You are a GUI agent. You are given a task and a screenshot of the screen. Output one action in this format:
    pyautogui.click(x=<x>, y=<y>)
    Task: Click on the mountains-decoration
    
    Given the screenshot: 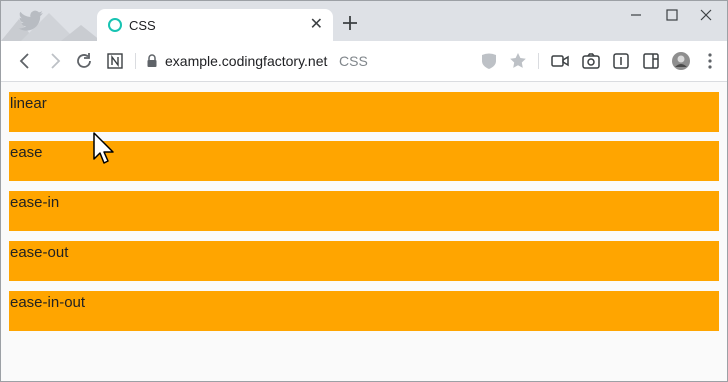 What is the action you would take?
    pyautogui.click(x=51, y=27)
    